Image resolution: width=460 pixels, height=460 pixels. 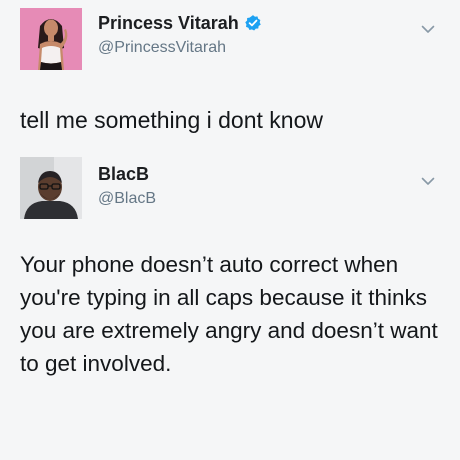 What do you see at coordinates (171, 120) in the screenshot?
I see `tweet-text: tell me something i dont know` at bounding box center [171, 120].